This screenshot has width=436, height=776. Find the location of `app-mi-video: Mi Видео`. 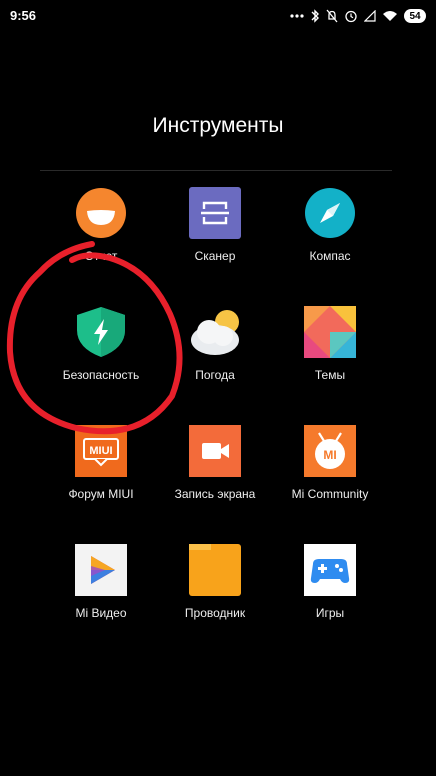

app-mi-video: Mi Видео is located at coordinates (101, 582).